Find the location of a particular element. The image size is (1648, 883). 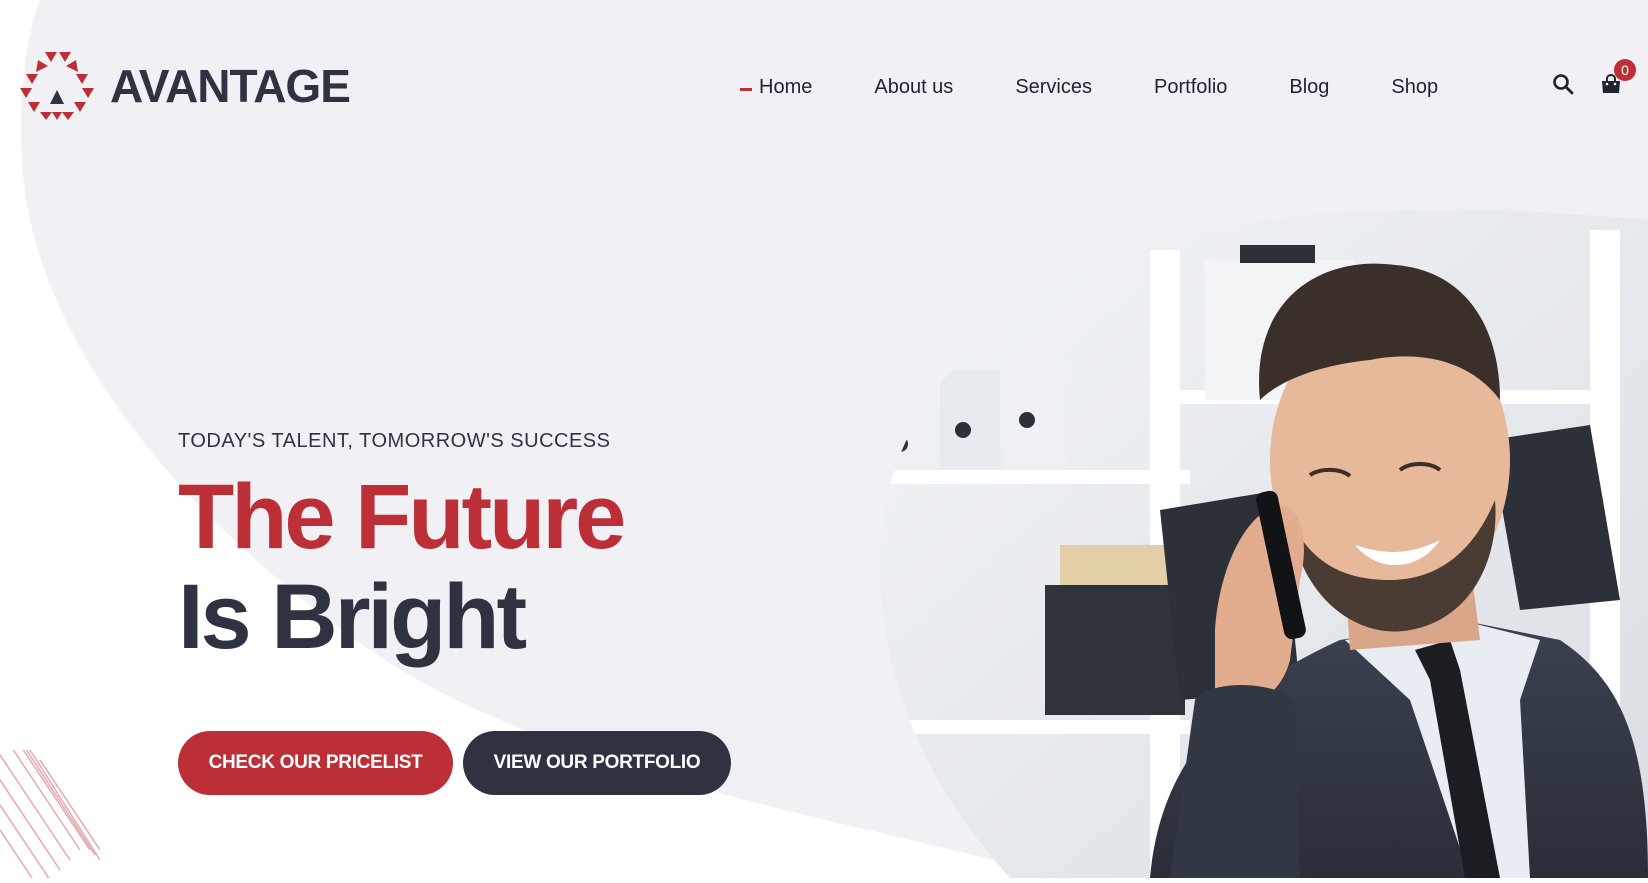

cart-button: 0 is located at coordinates (1618, 77).